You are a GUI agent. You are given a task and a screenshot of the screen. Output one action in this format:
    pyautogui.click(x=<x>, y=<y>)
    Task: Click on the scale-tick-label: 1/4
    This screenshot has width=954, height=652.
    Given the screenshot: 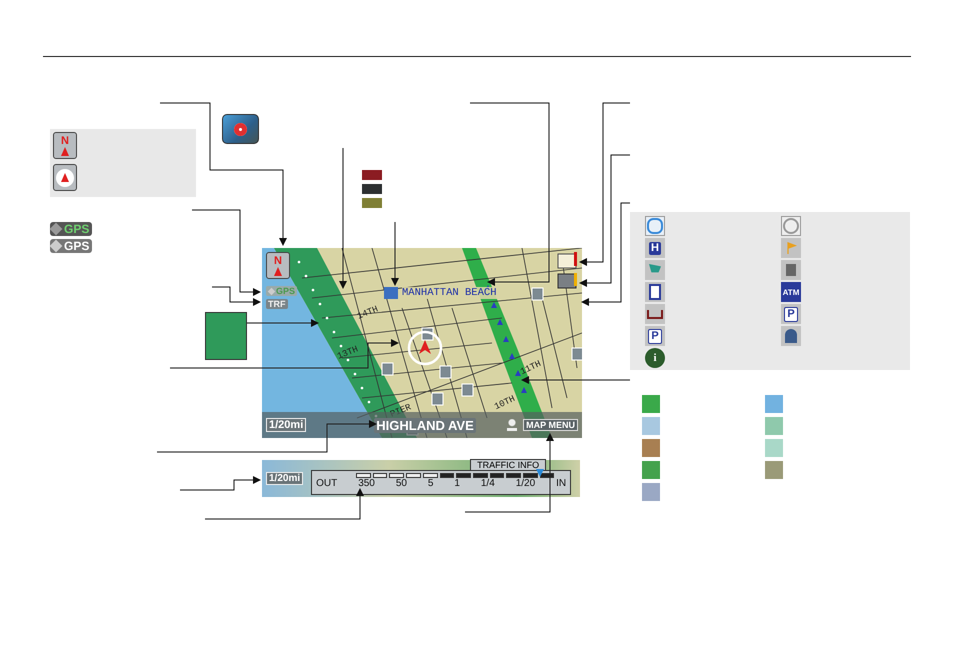 What is the action you would take?
    pyautogui.click(x=487, y=484)
    